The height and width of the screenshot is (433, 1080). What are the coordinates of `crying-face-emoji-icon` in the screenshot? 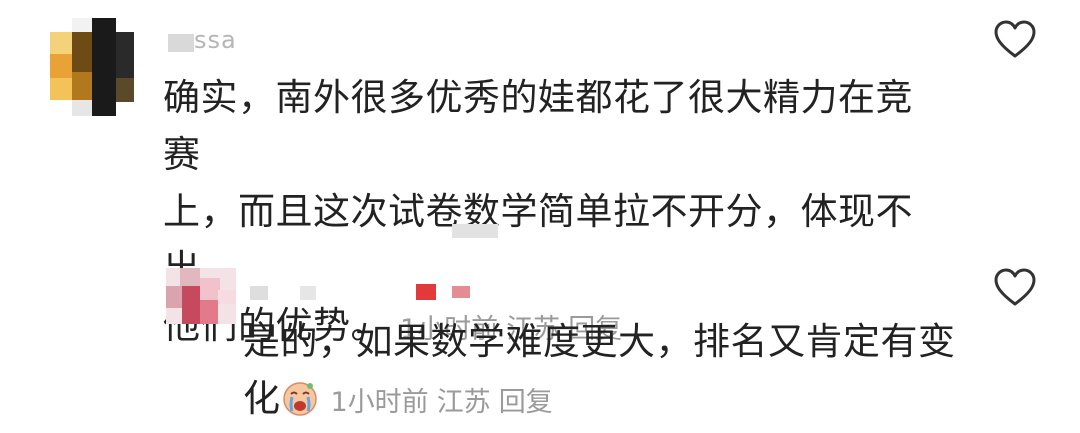 It's located at (300, 396).